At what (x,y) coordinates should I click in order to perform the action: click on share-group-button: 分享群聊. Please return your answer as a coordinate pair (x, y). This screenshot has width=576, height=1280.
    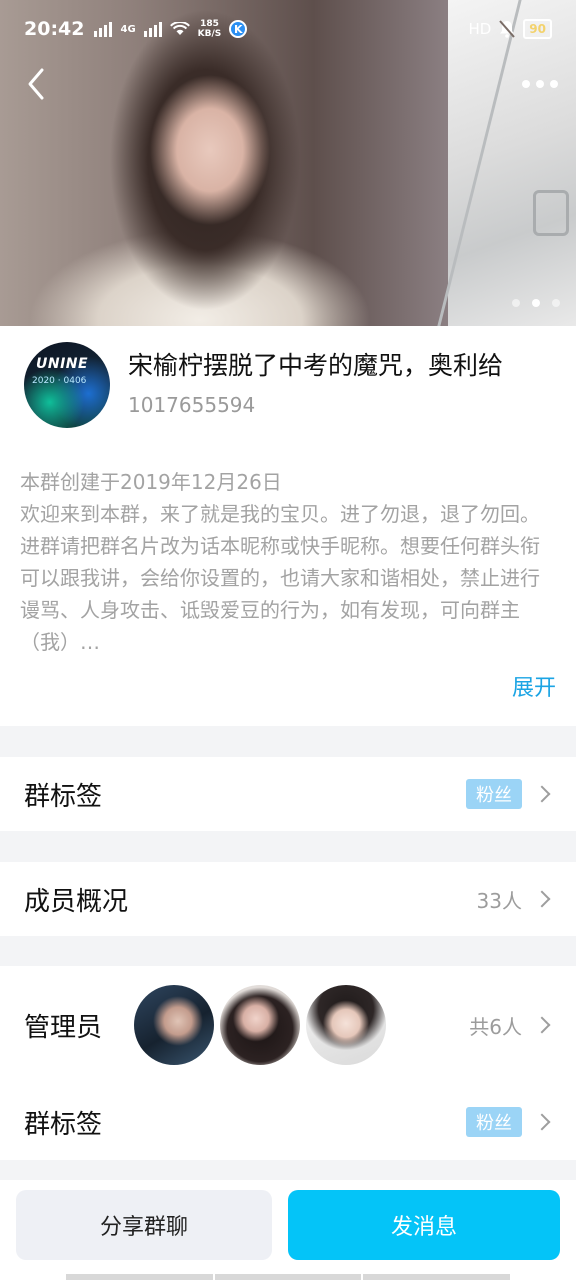
    Looking at the image, I should click on (144, 1225).